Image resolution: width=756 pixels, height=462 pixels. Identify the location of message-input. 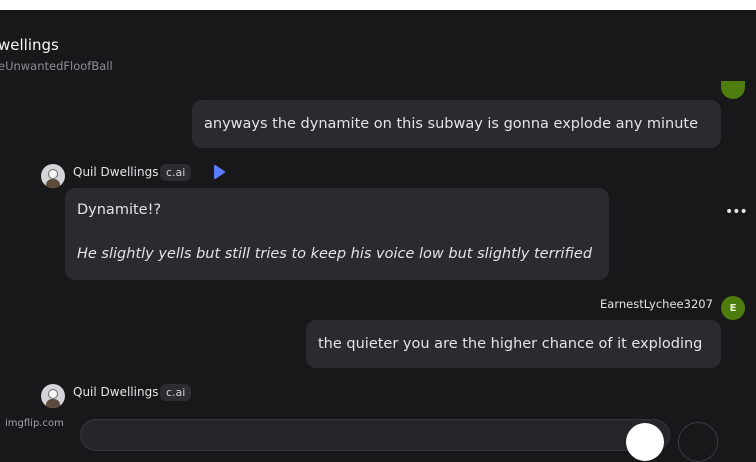
(375, 435).